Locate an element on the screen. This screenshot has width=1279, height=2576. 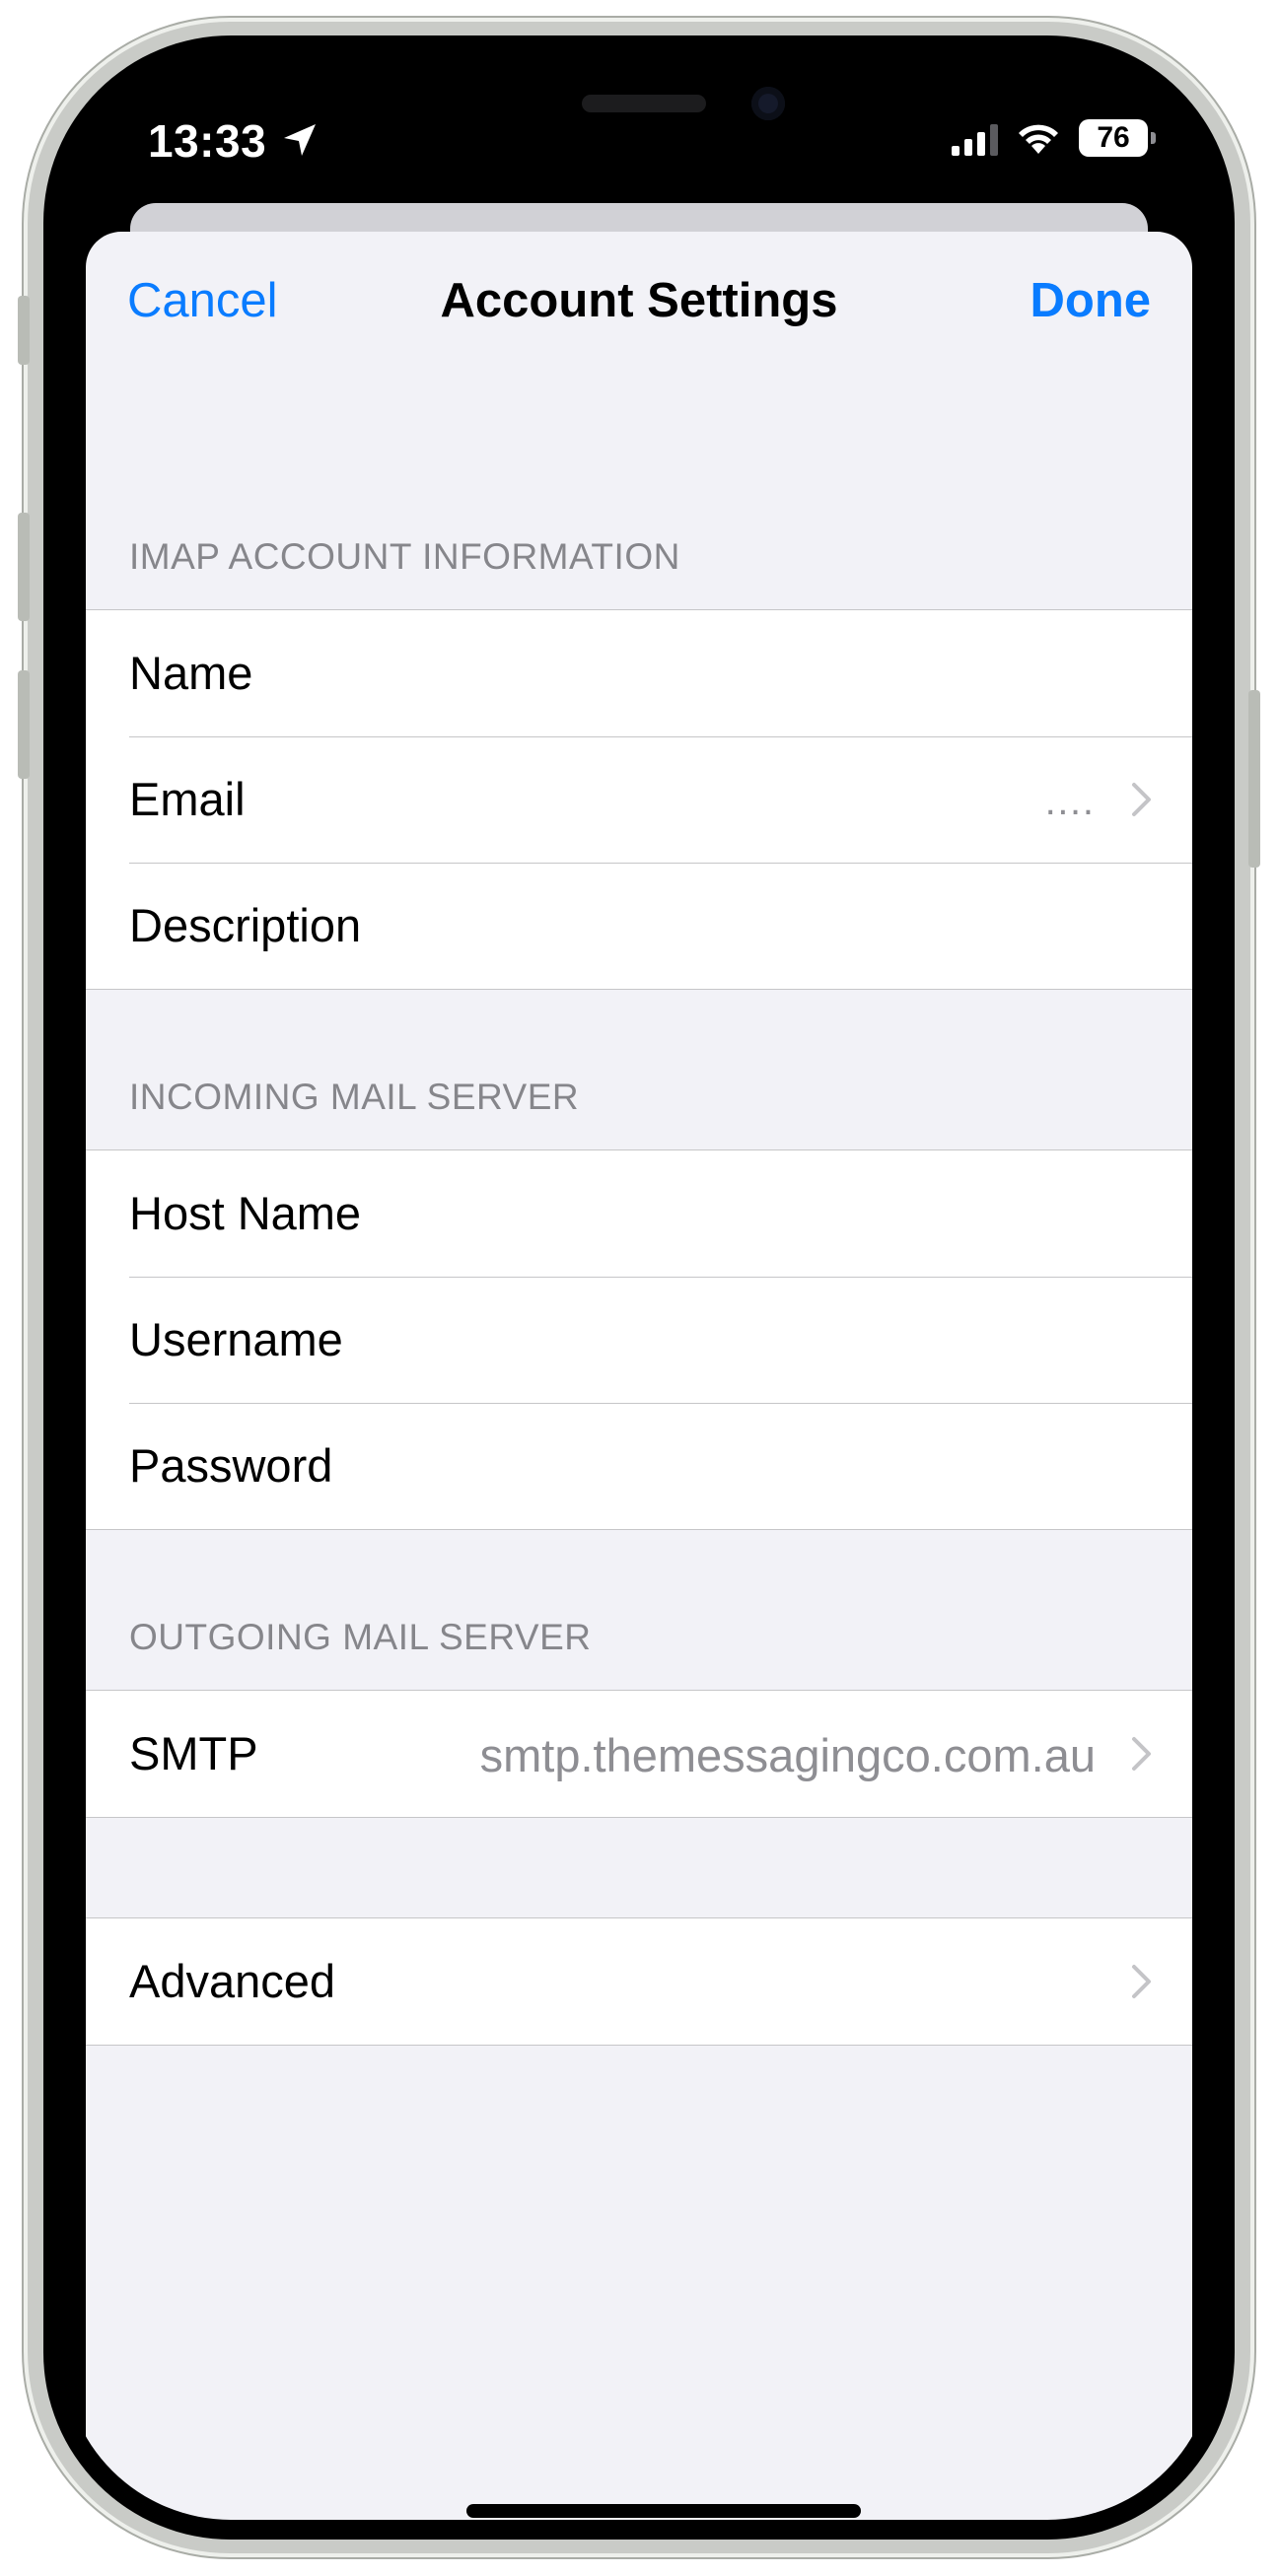
advanced-group: Advanced is located at coordinates (639, 1982).